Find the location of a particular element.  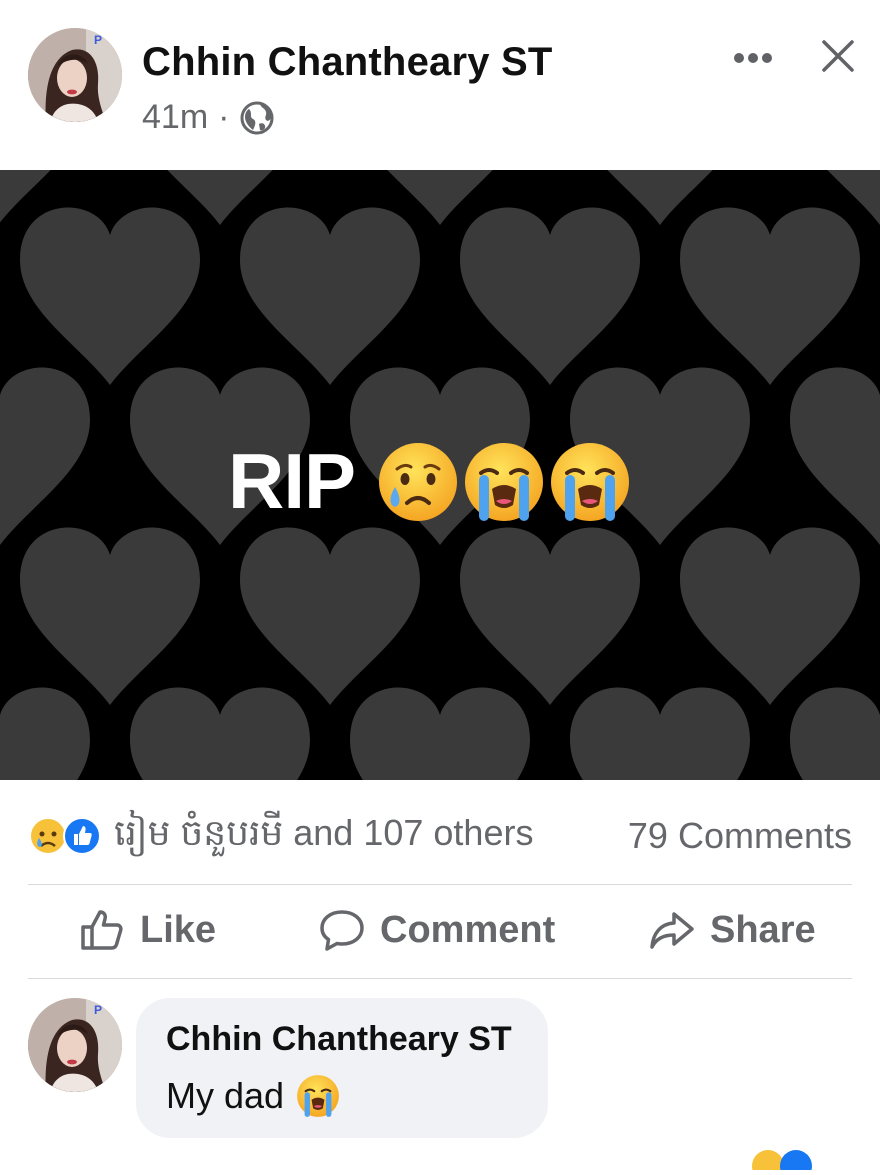

share-button: Share is located at coordinates (732, 930).